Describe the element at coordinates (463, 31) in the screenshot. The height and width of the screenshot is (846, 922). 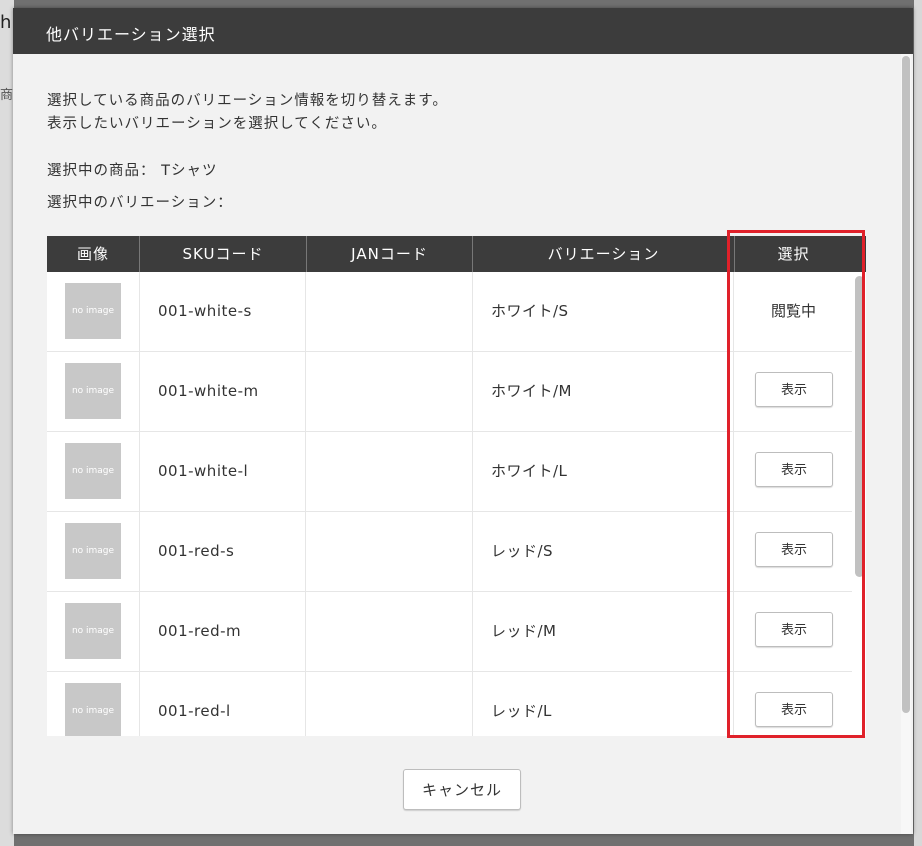
I see `modal-header: 他バリエーション選択` at that location.